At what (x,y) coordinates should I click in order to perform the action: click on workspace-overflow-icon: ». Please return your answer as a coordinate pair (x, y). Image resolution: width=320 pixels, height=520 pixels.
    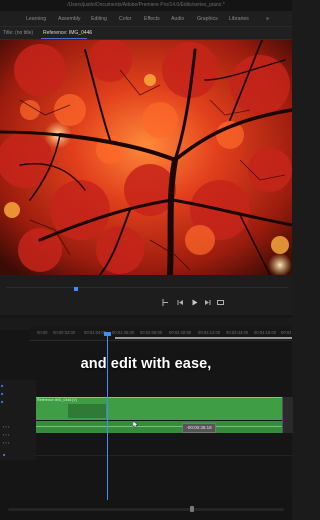
    Looking at the image, I should click on (267, 19).